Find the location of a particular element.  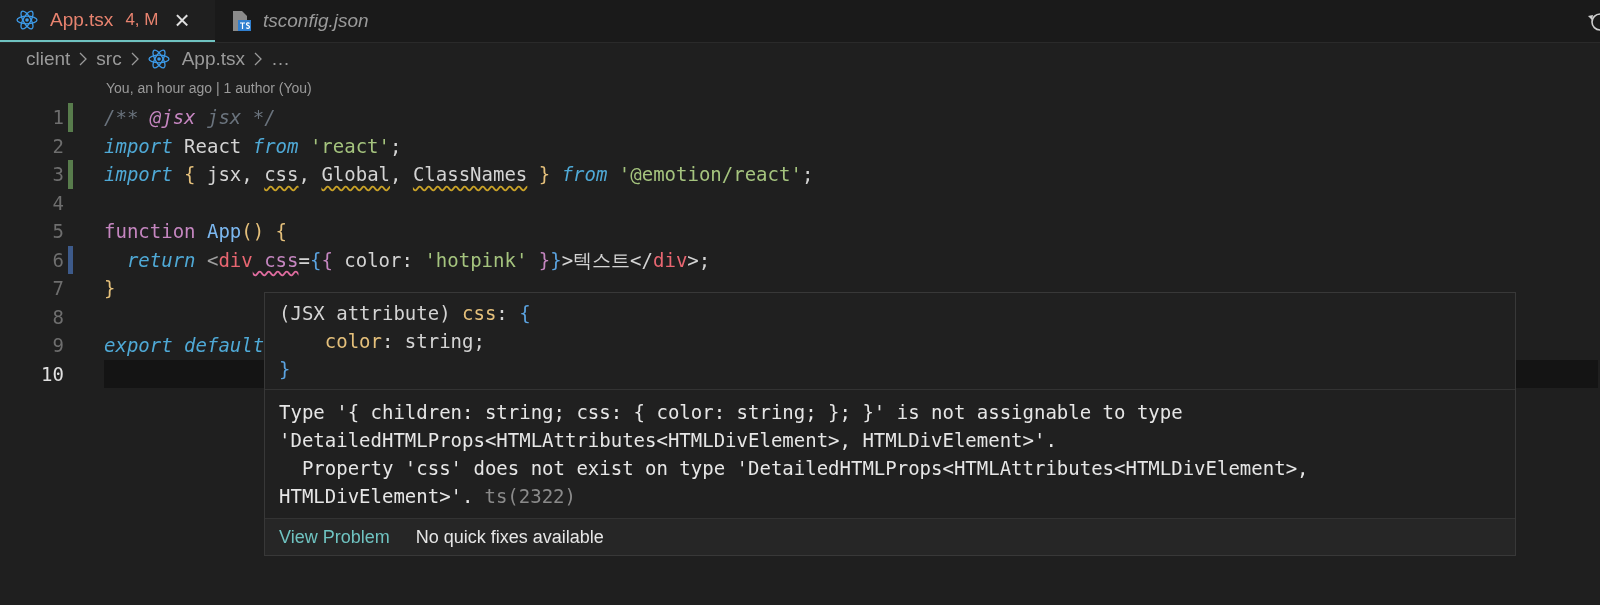

line-number: 4 is located at coordinates (57, 203).